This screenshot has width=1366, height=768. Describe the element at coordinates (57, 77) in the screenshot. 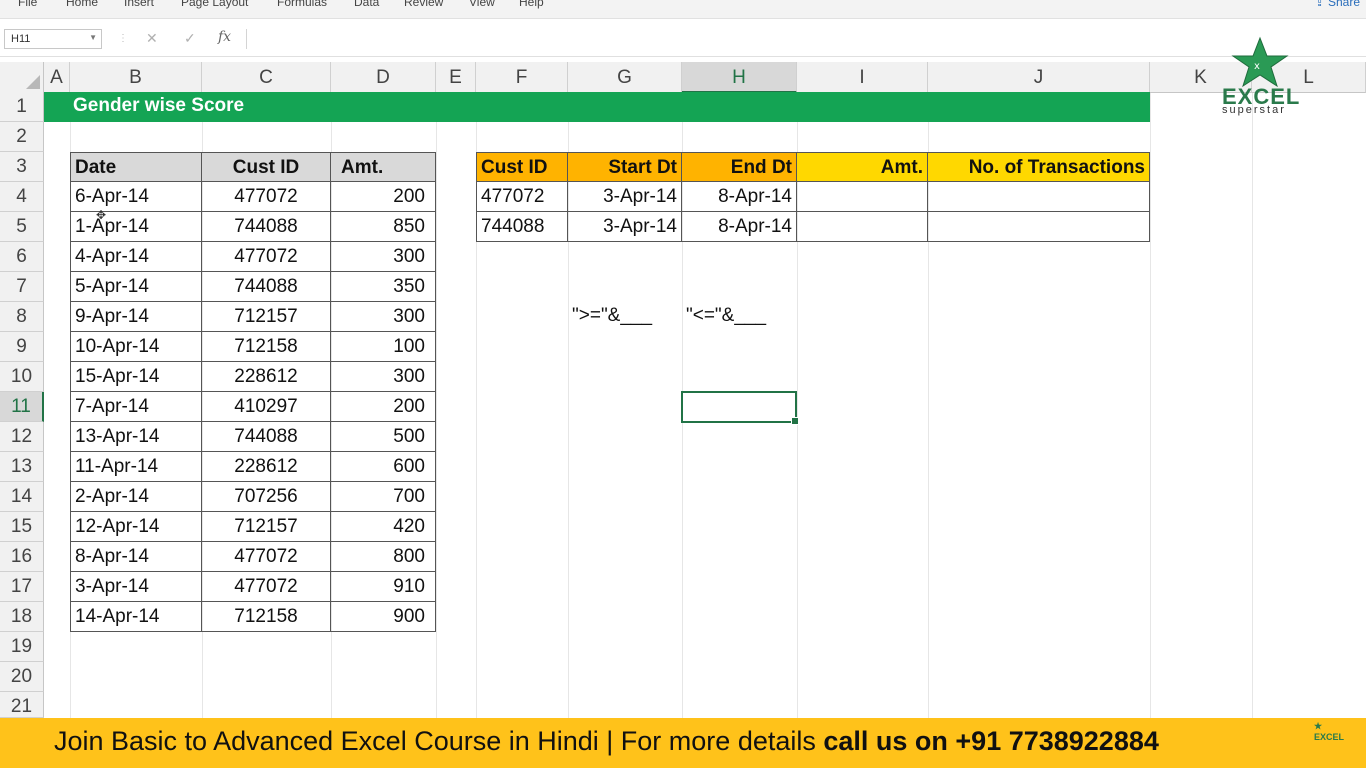

I see `column-header-a: A` at that location.